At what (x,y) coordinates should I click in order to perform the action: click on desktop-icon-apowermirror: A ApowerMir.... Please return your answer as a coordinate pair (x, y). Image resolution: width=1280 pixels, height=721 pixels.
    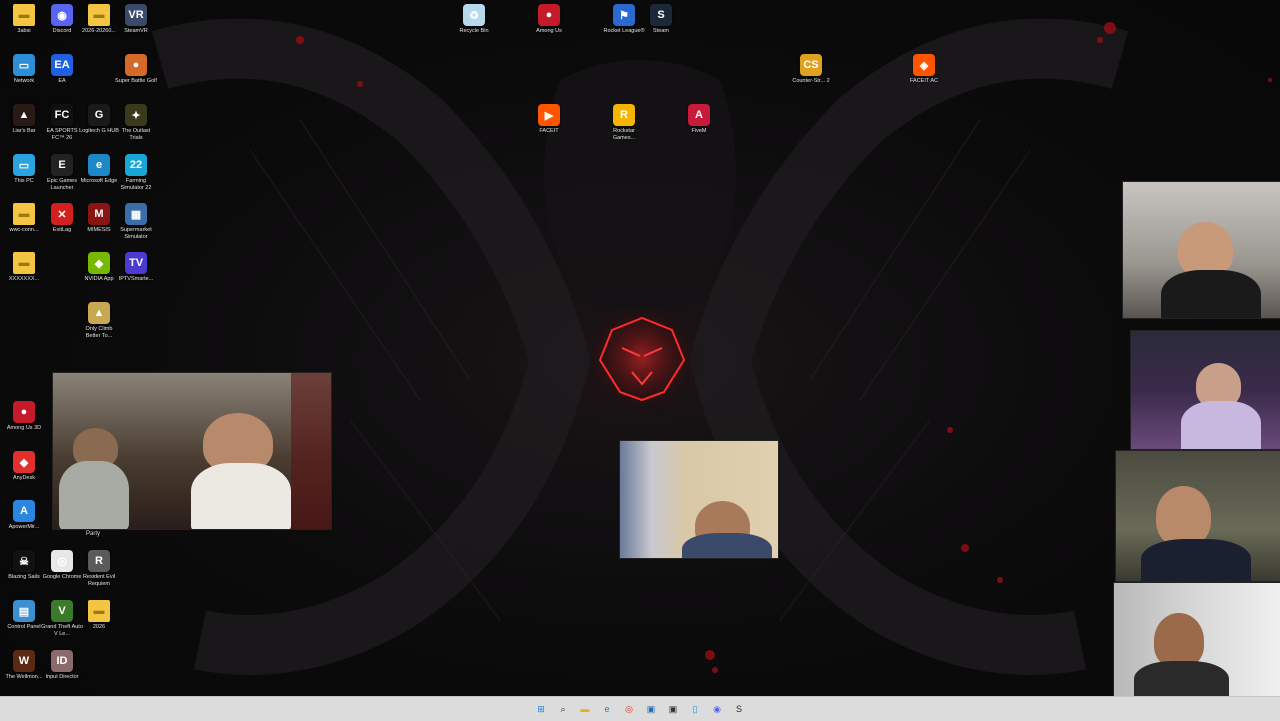
    Looking at the image, I should click on (24, 515).